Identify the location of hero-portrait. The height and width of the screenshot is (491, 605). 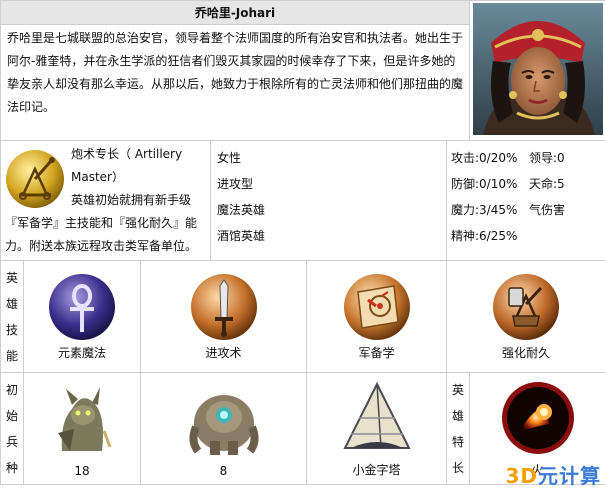
(537, 70).